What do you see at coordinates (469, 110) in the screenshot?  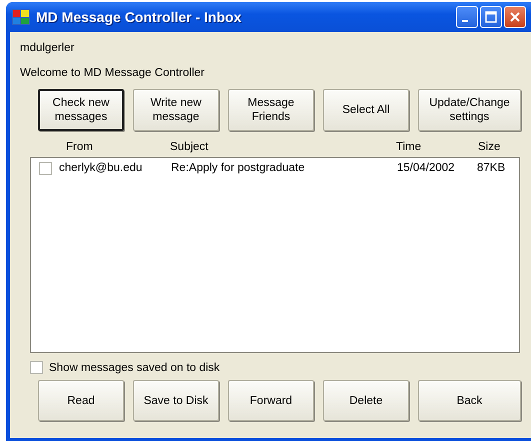 I see `toolbar-button: Update/Change settings` at bounding box center [469, 110].